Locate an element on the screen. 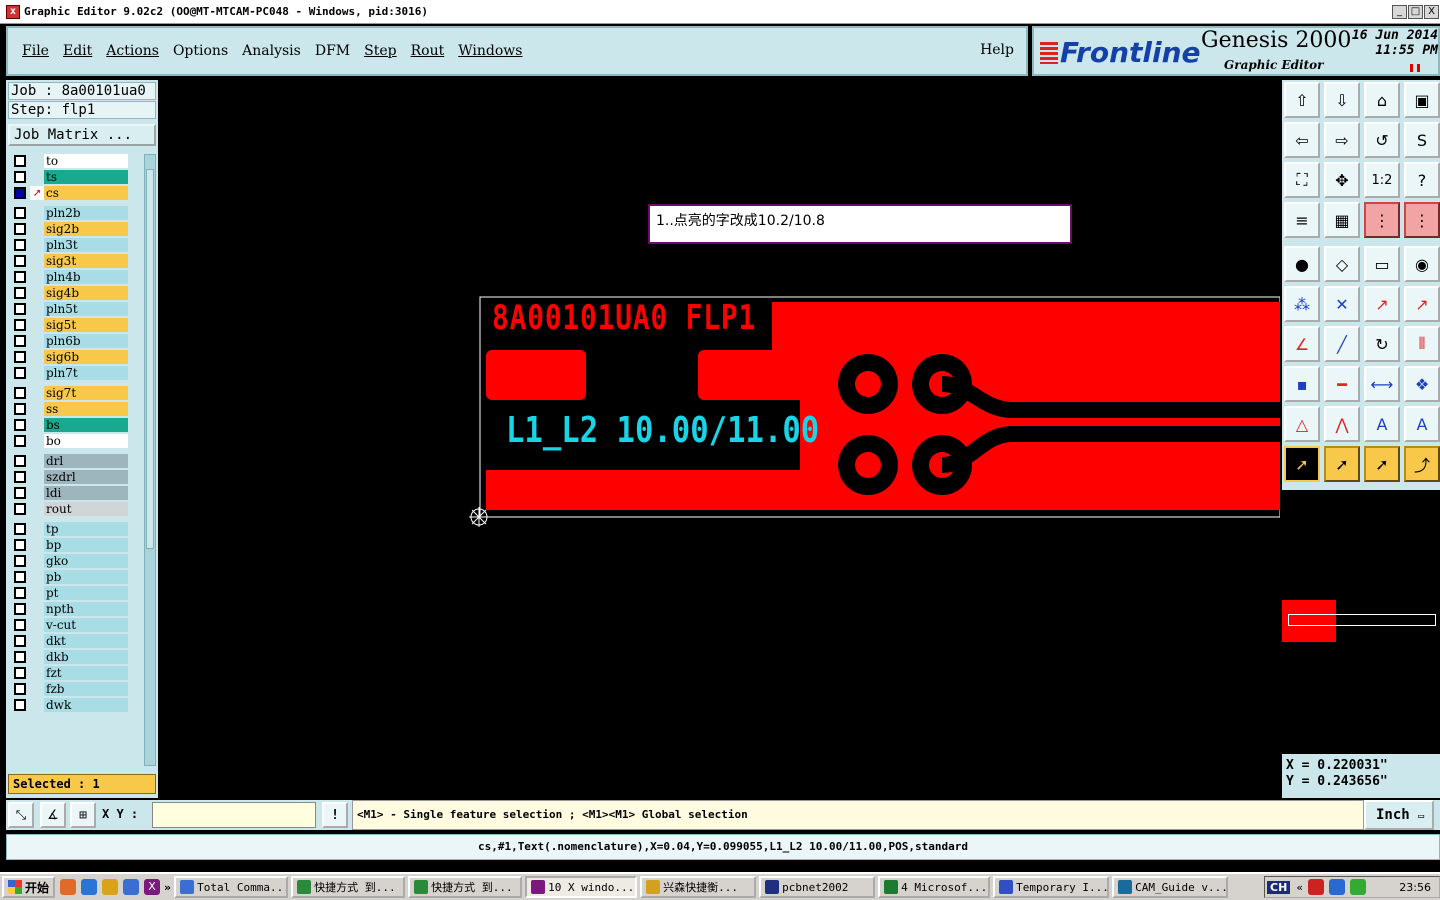  layer-row: fzt is located at coordinates (70, 673).